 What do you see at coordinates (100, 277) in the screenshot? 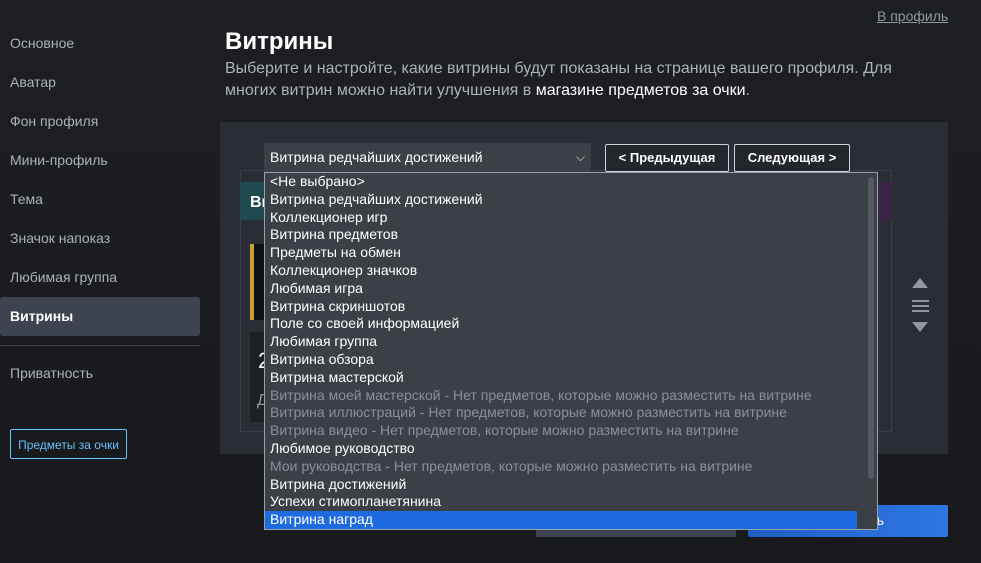
I see `sidebar-item-group: Любимая группа` at bounding box center [100, 277].